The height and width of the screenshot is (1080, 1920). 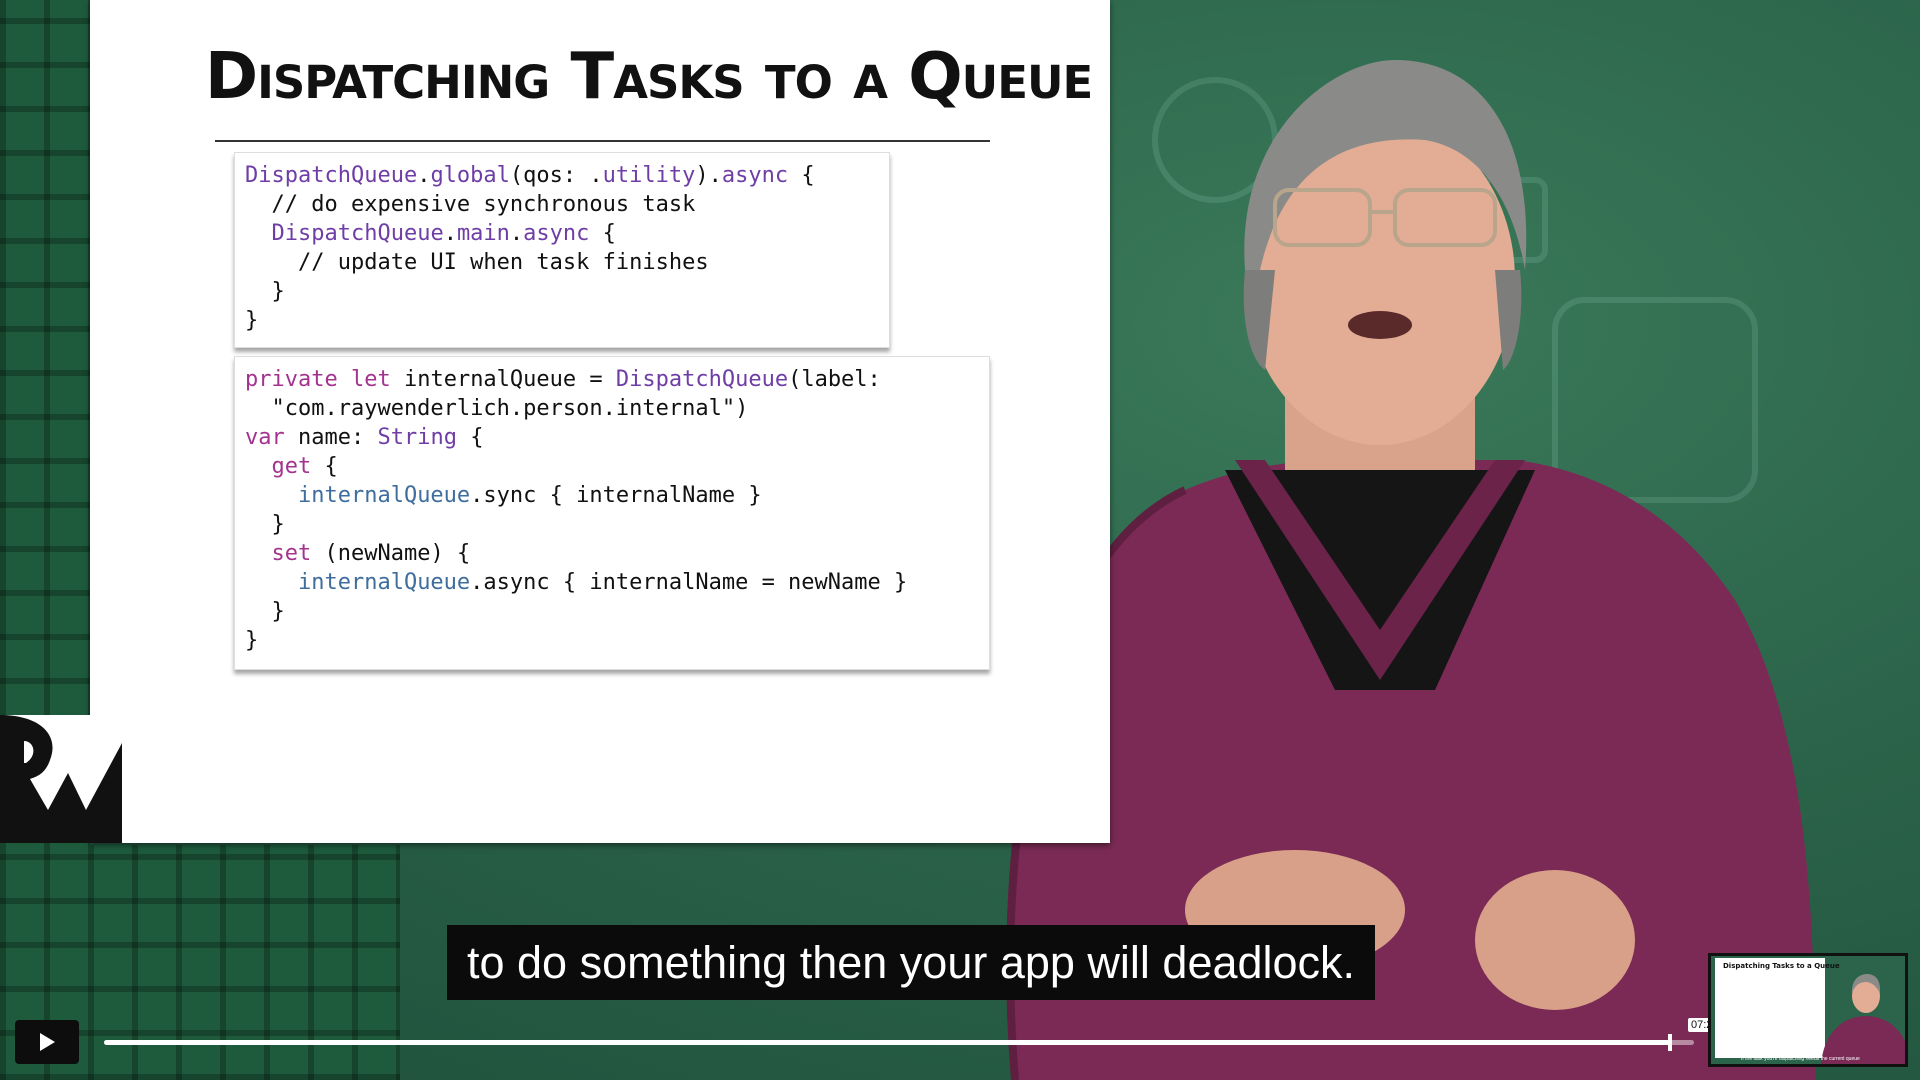 I want to click on code-token: .async { internalName = newName }, so click(x=689, y=582).